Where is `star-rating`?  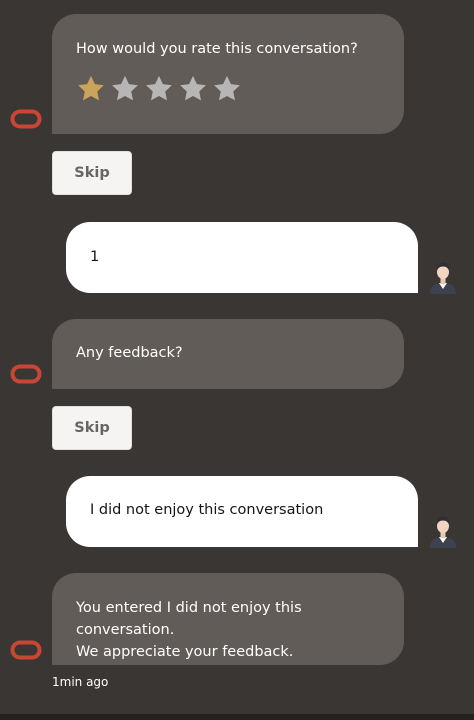 star-rating is located at coordinates (228, 89).